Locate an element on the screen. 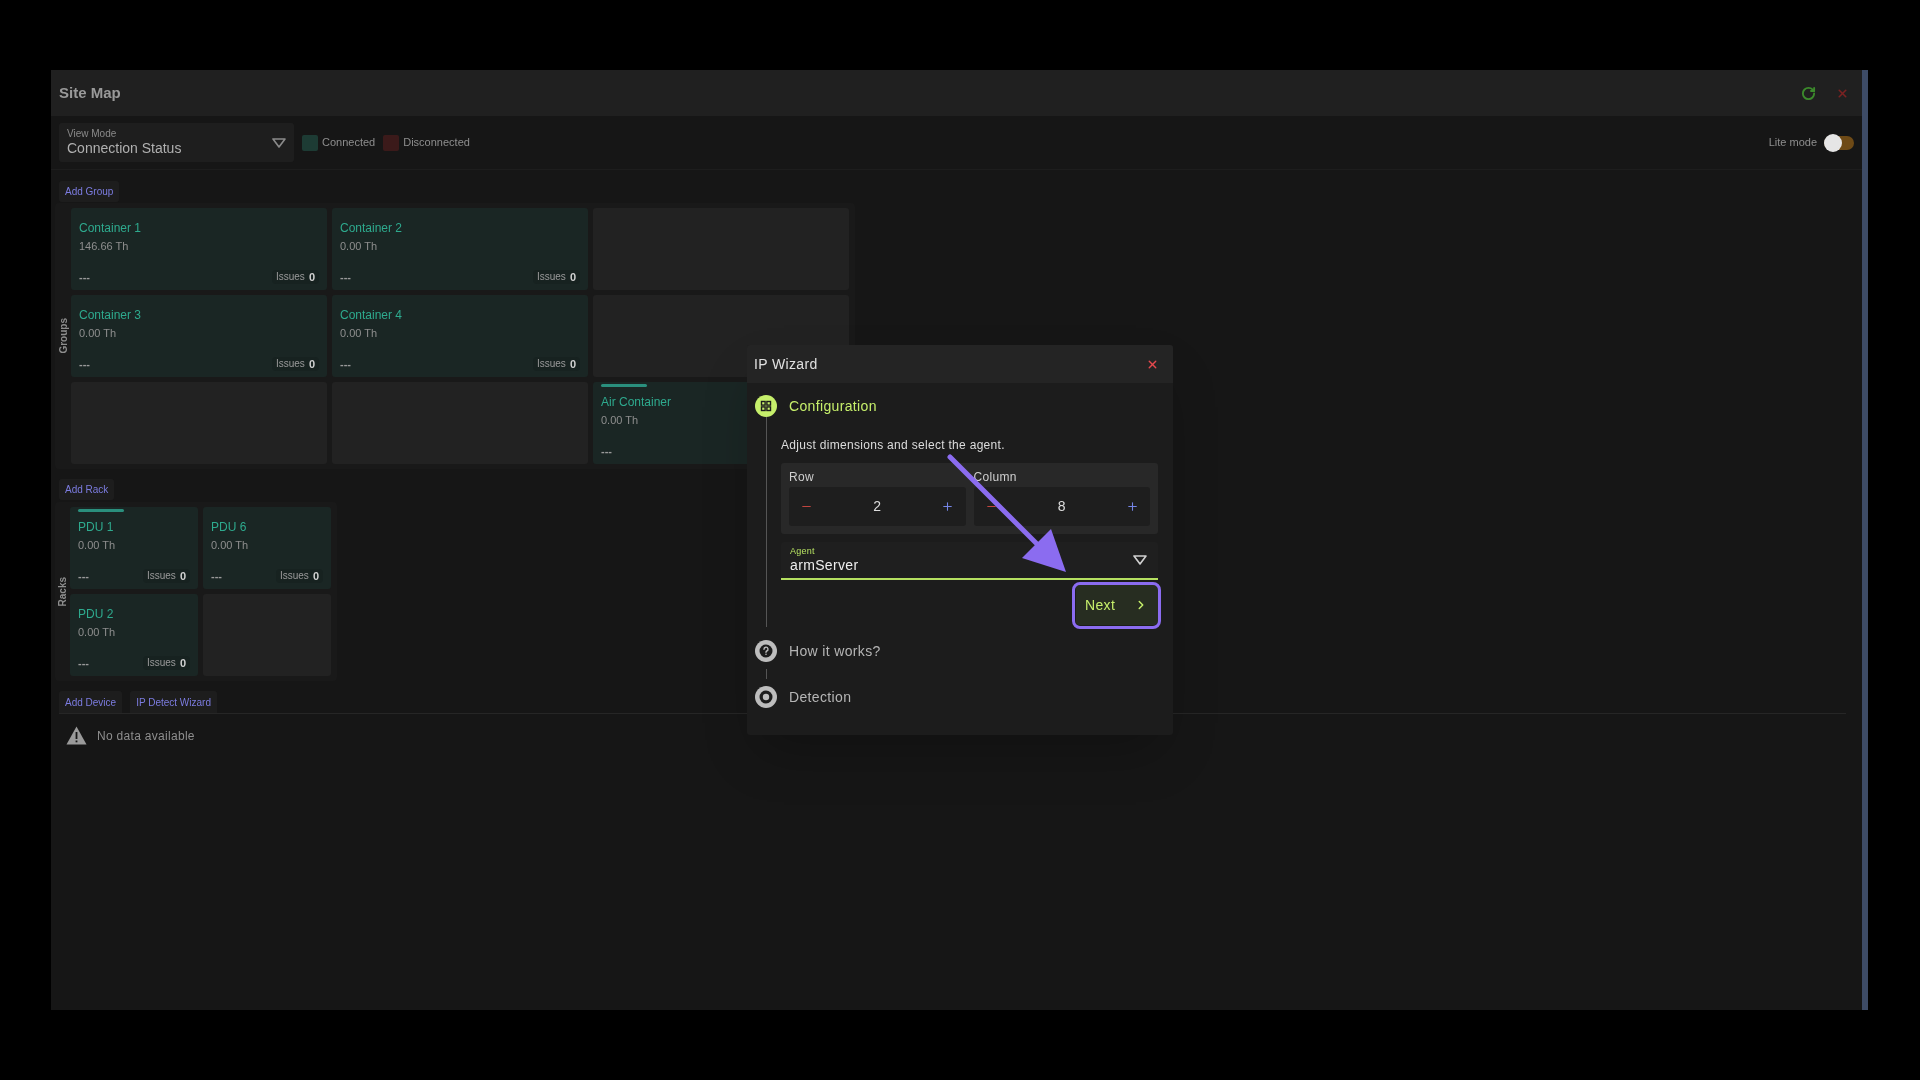  number-stepper: 2 is located at coordinates (877, 506).